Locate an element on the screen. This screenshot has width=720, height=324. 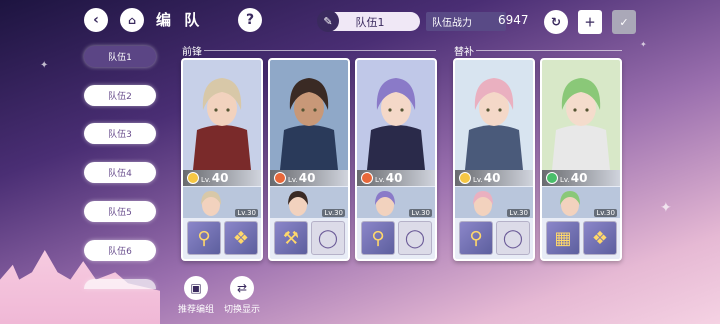
save-preset-icon: ＋ is located at coordinates (590, 22).